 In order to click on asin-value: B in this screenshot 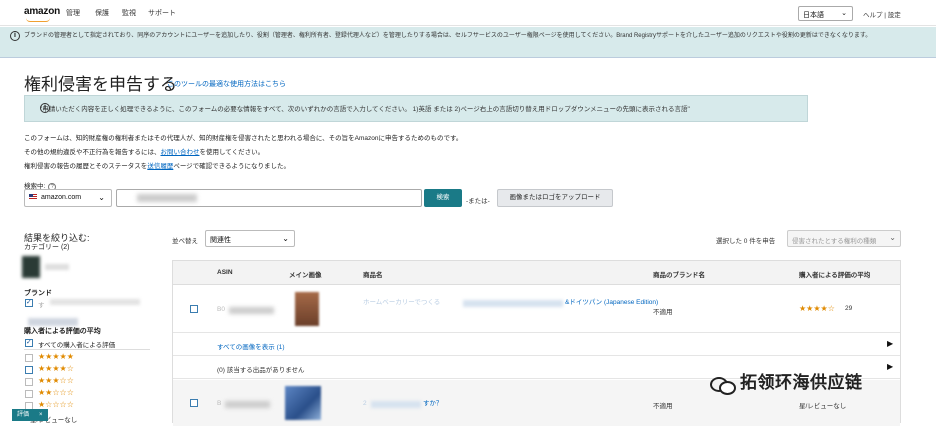, I will do `click(219, 403)`.